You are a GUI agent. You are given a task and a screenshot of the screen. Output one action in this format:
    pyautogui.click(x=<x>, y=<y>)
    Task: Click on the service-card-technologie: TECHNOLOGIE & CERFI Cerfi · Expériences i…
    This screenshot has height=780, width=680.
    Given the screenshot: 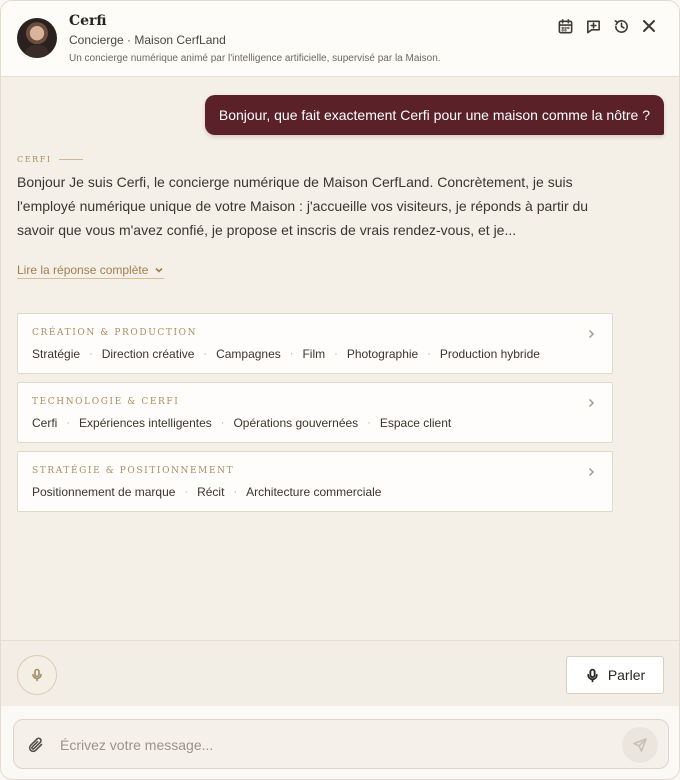 What is the action you would take?
    pyautogui.click(x=315, y=412)
    